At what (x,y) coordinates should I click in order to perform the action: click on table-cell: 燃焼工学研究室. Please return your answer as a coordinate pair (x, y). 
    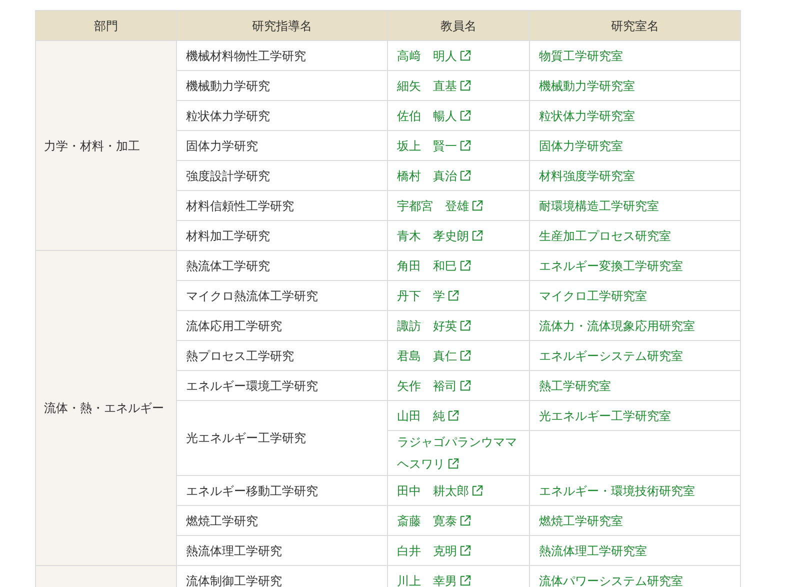
    Looking at the image, I should click on (635, 521).